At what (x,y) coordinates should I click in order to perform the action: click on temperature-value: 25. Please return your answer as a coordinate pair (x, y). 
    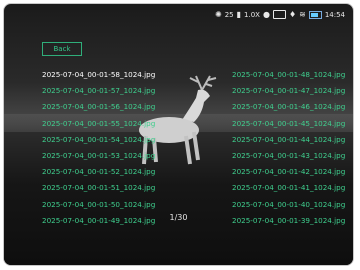
    Looking at the image, I should click on (229, 14).